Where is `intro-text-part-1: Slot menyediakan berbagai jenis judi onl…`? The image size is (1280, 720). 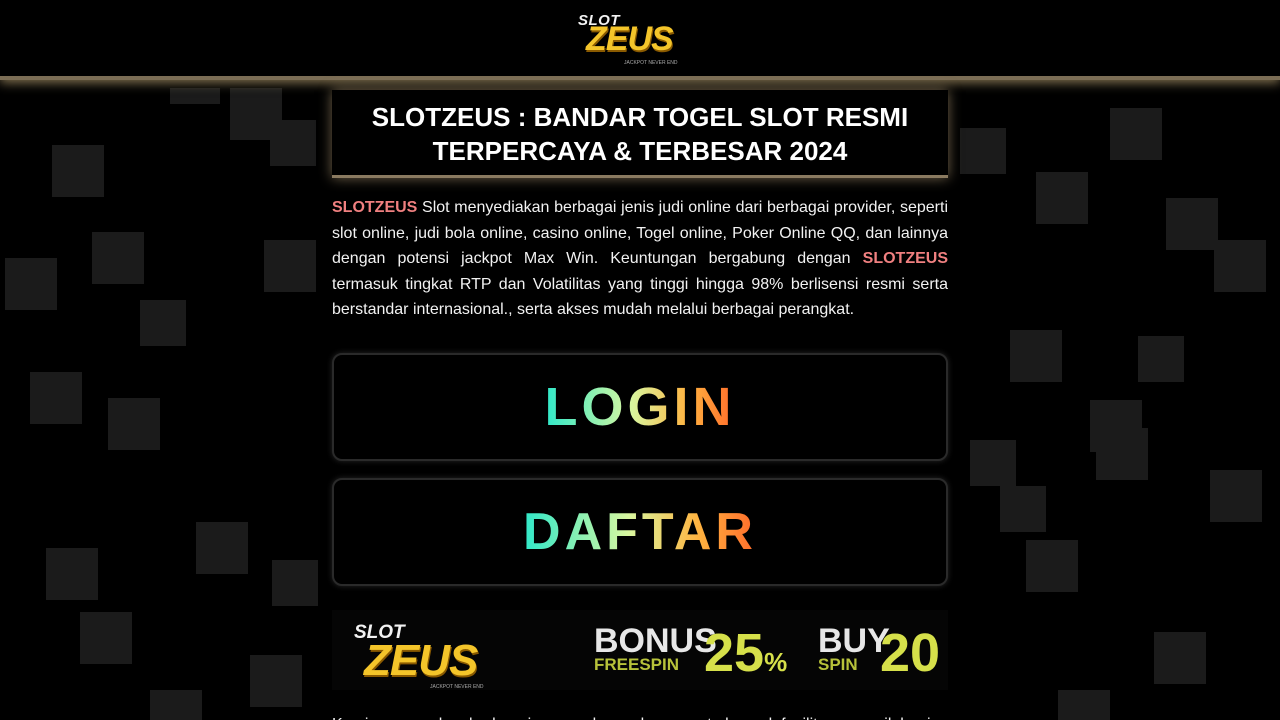 intro-text-part-1: Slot menyediakan berbagai jenis judi onl… is located at coordinates (640, 233).